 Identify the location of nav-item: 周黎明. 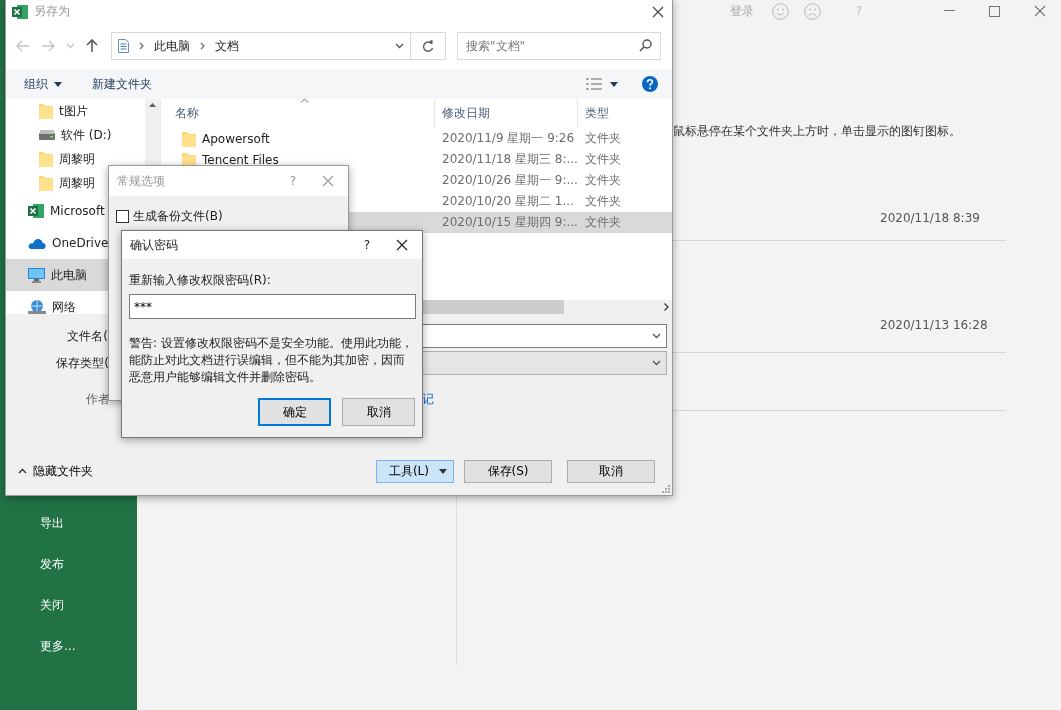
(75, 159).